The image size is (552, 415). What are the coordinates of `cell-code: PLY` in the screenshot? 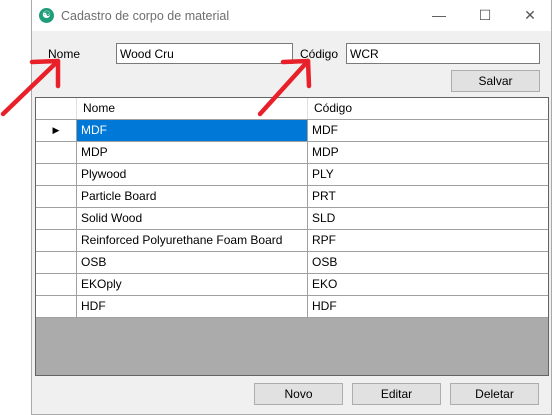 It's located at (428, 175).